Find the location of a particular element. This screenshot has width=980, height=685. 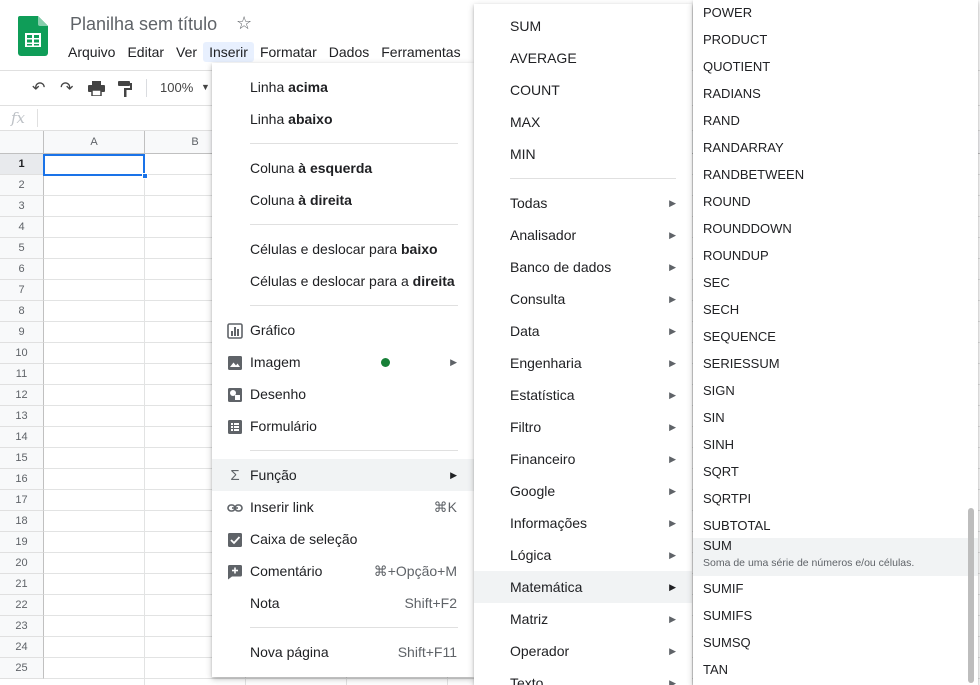

menu-item-chart: Gráfico is located at coordinates (343, 330).